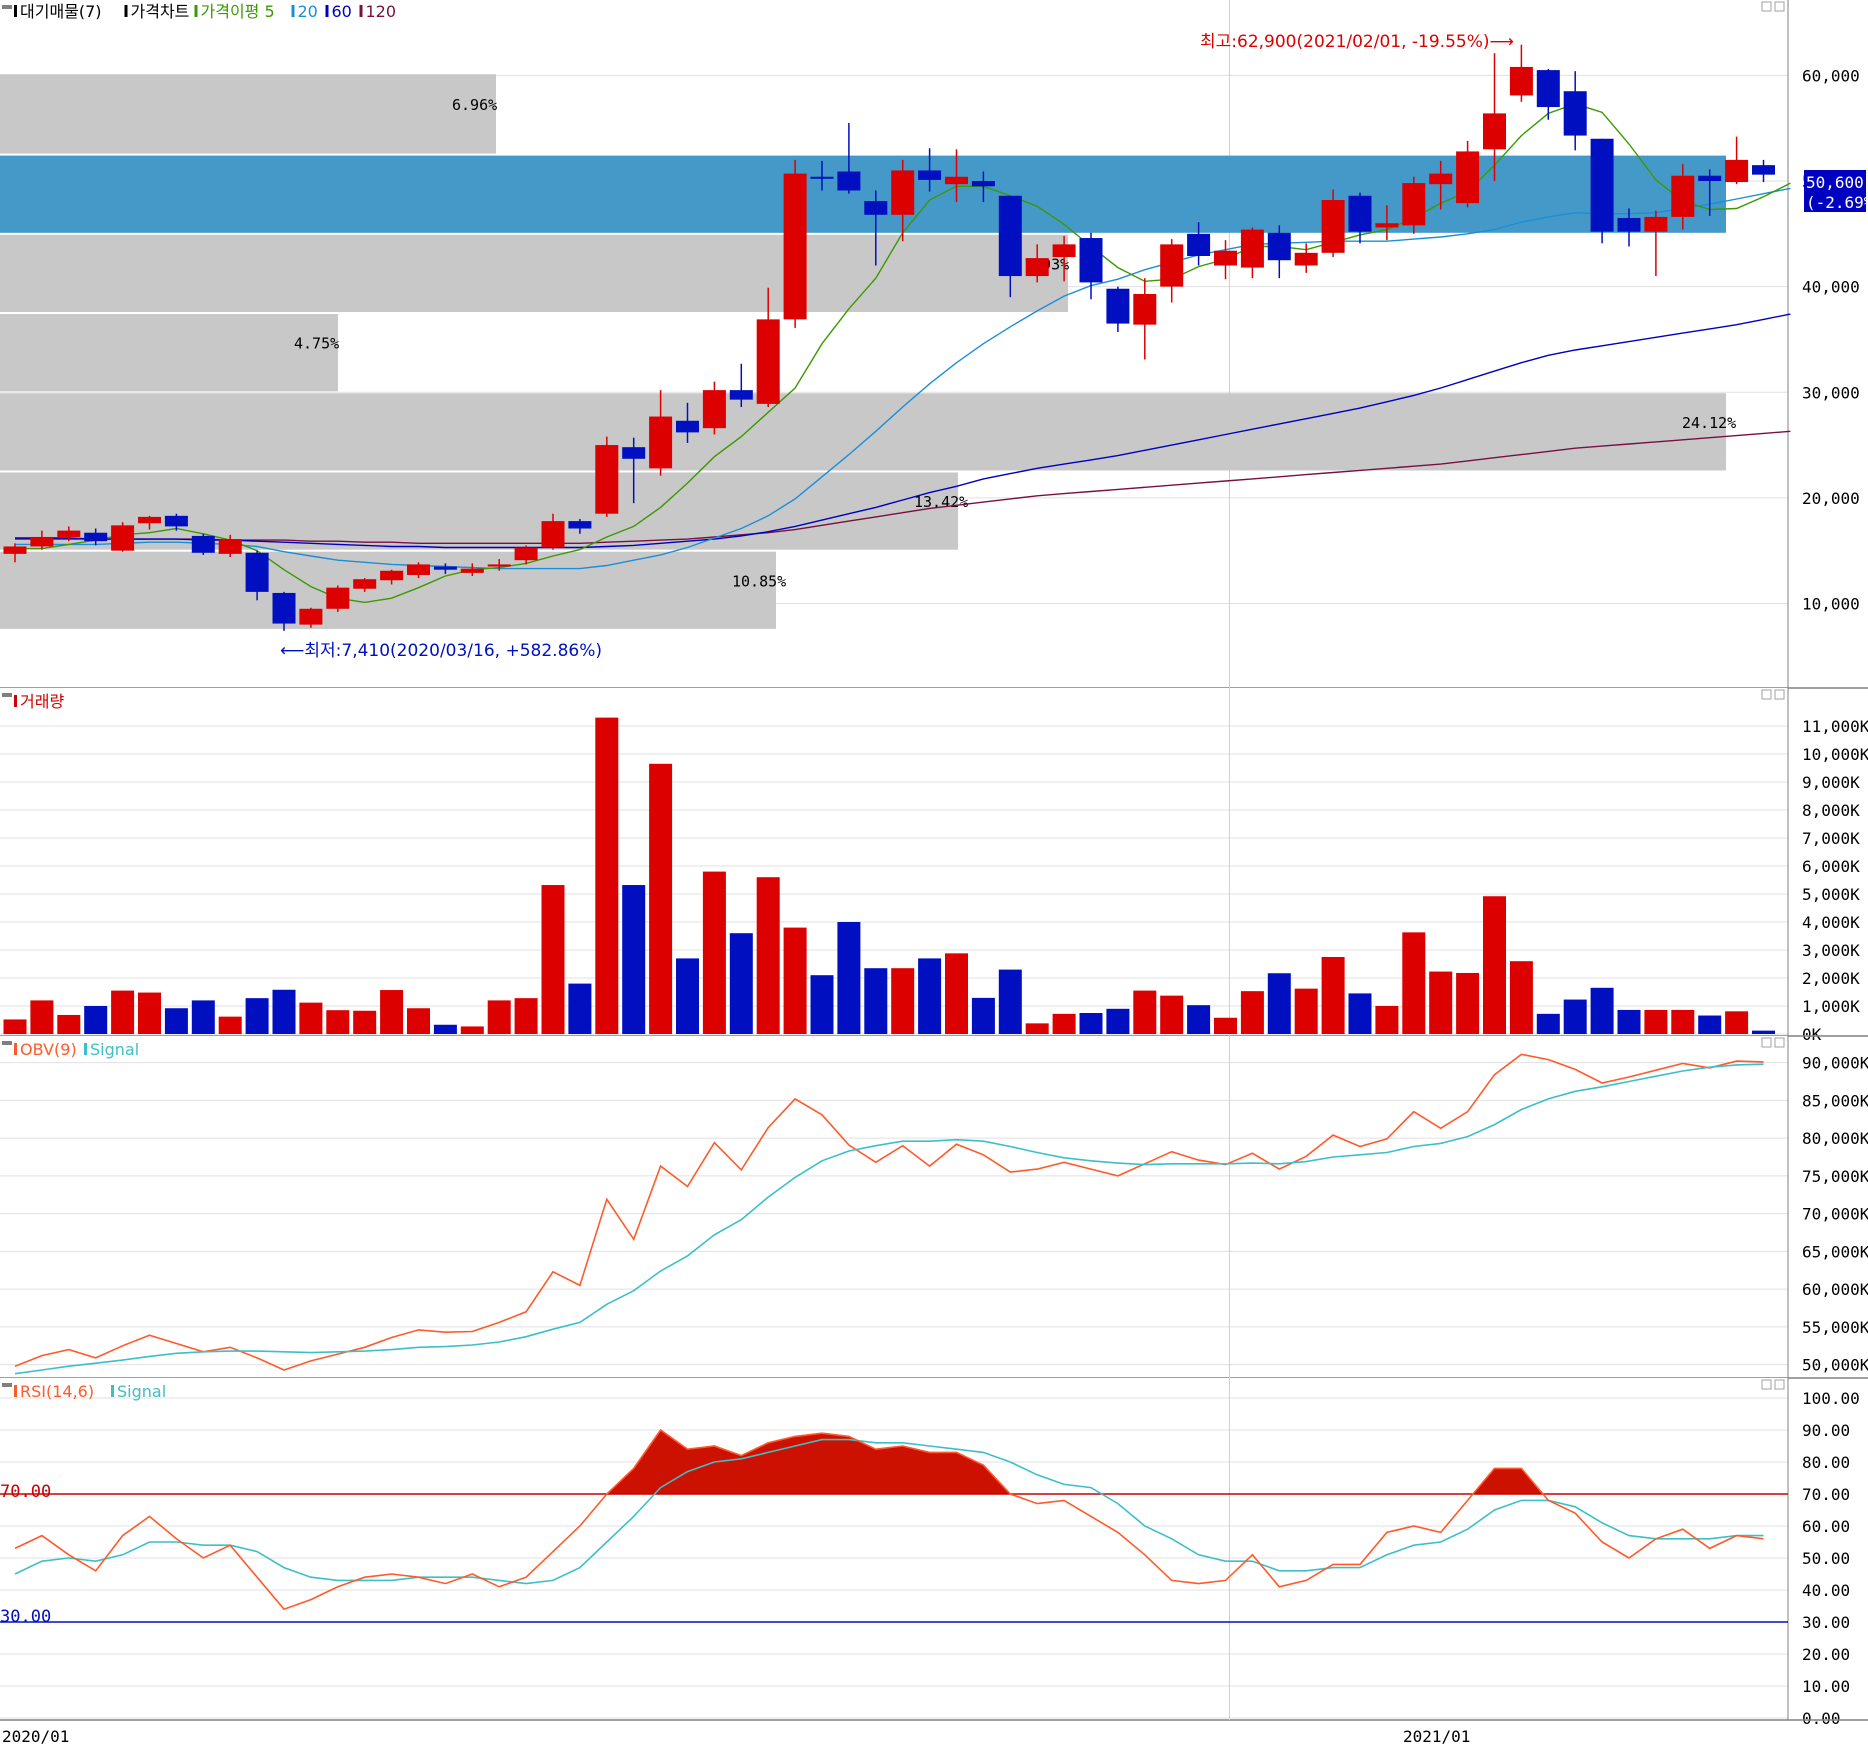 The height and width of the screenshot is (1747, 1868). What do you see at coordinates (1835, 1138) in the screenshot?
I see `y-tick-label: 80,000K` at bounding box center [1835, 1138].